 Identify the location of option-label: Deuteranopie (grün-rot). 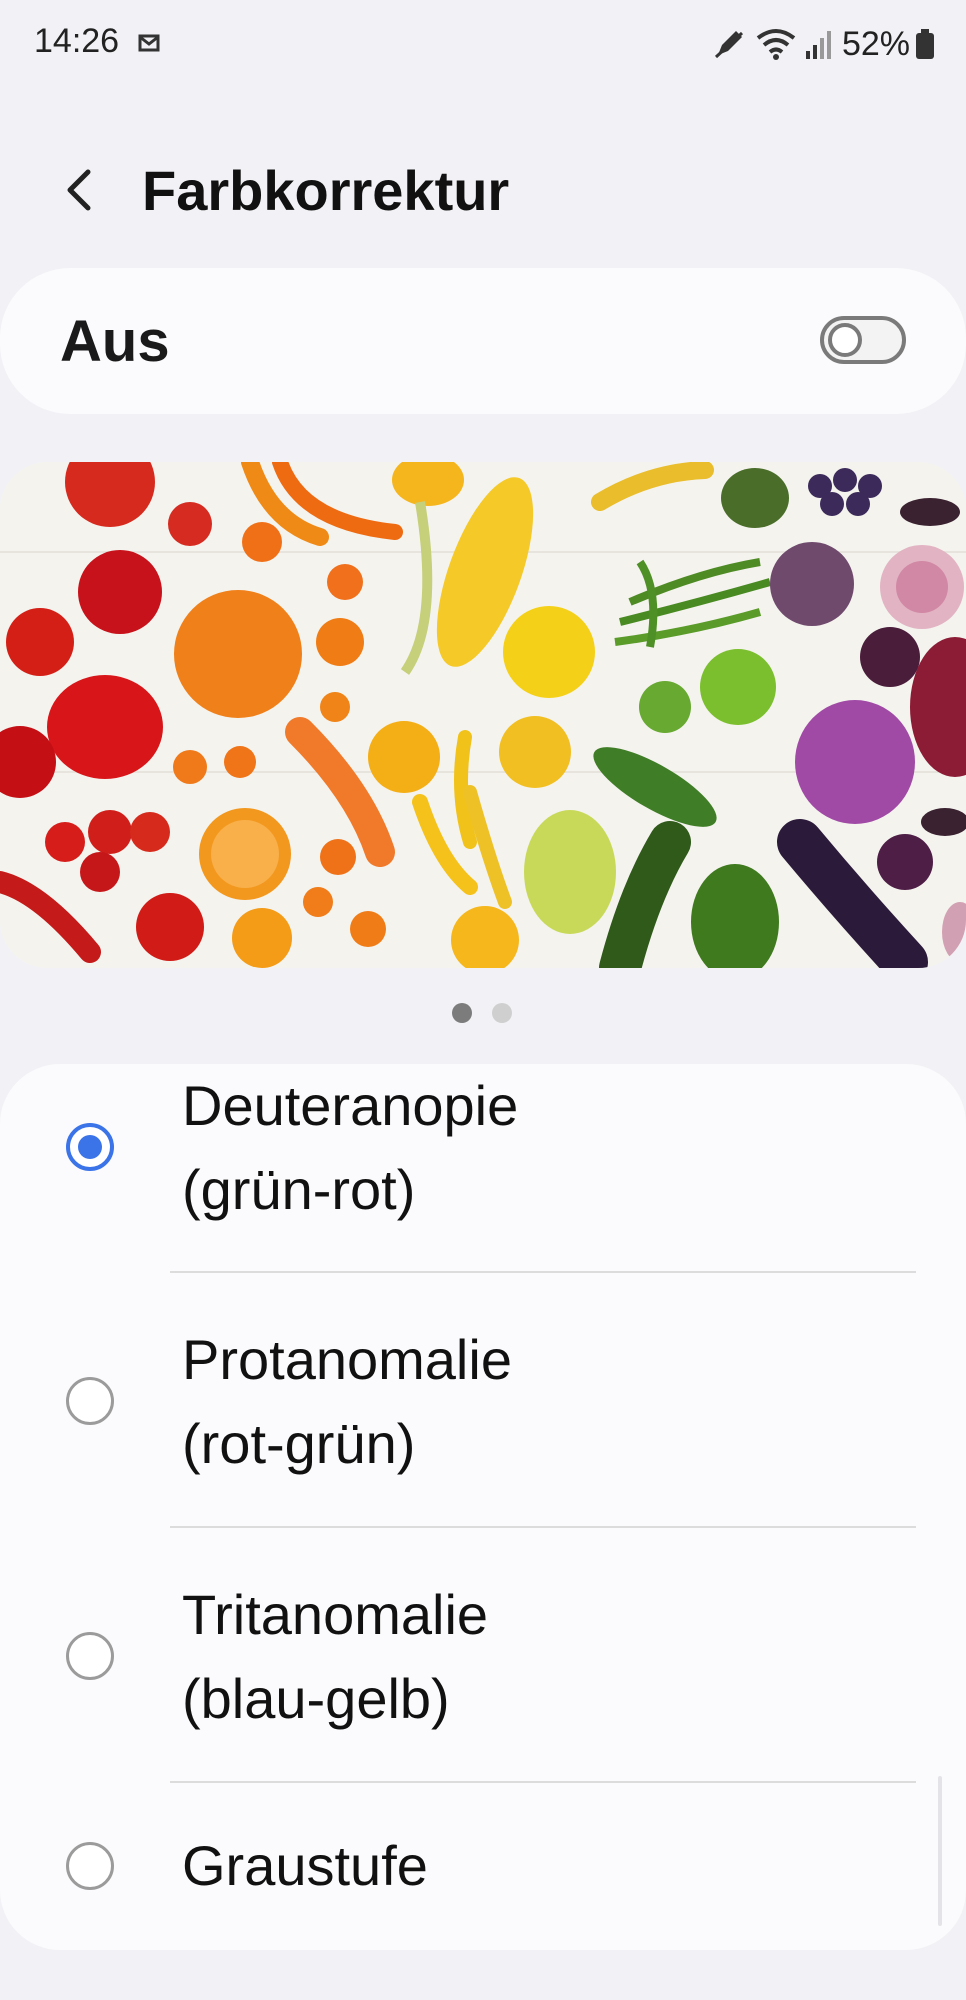
(350, 1148).